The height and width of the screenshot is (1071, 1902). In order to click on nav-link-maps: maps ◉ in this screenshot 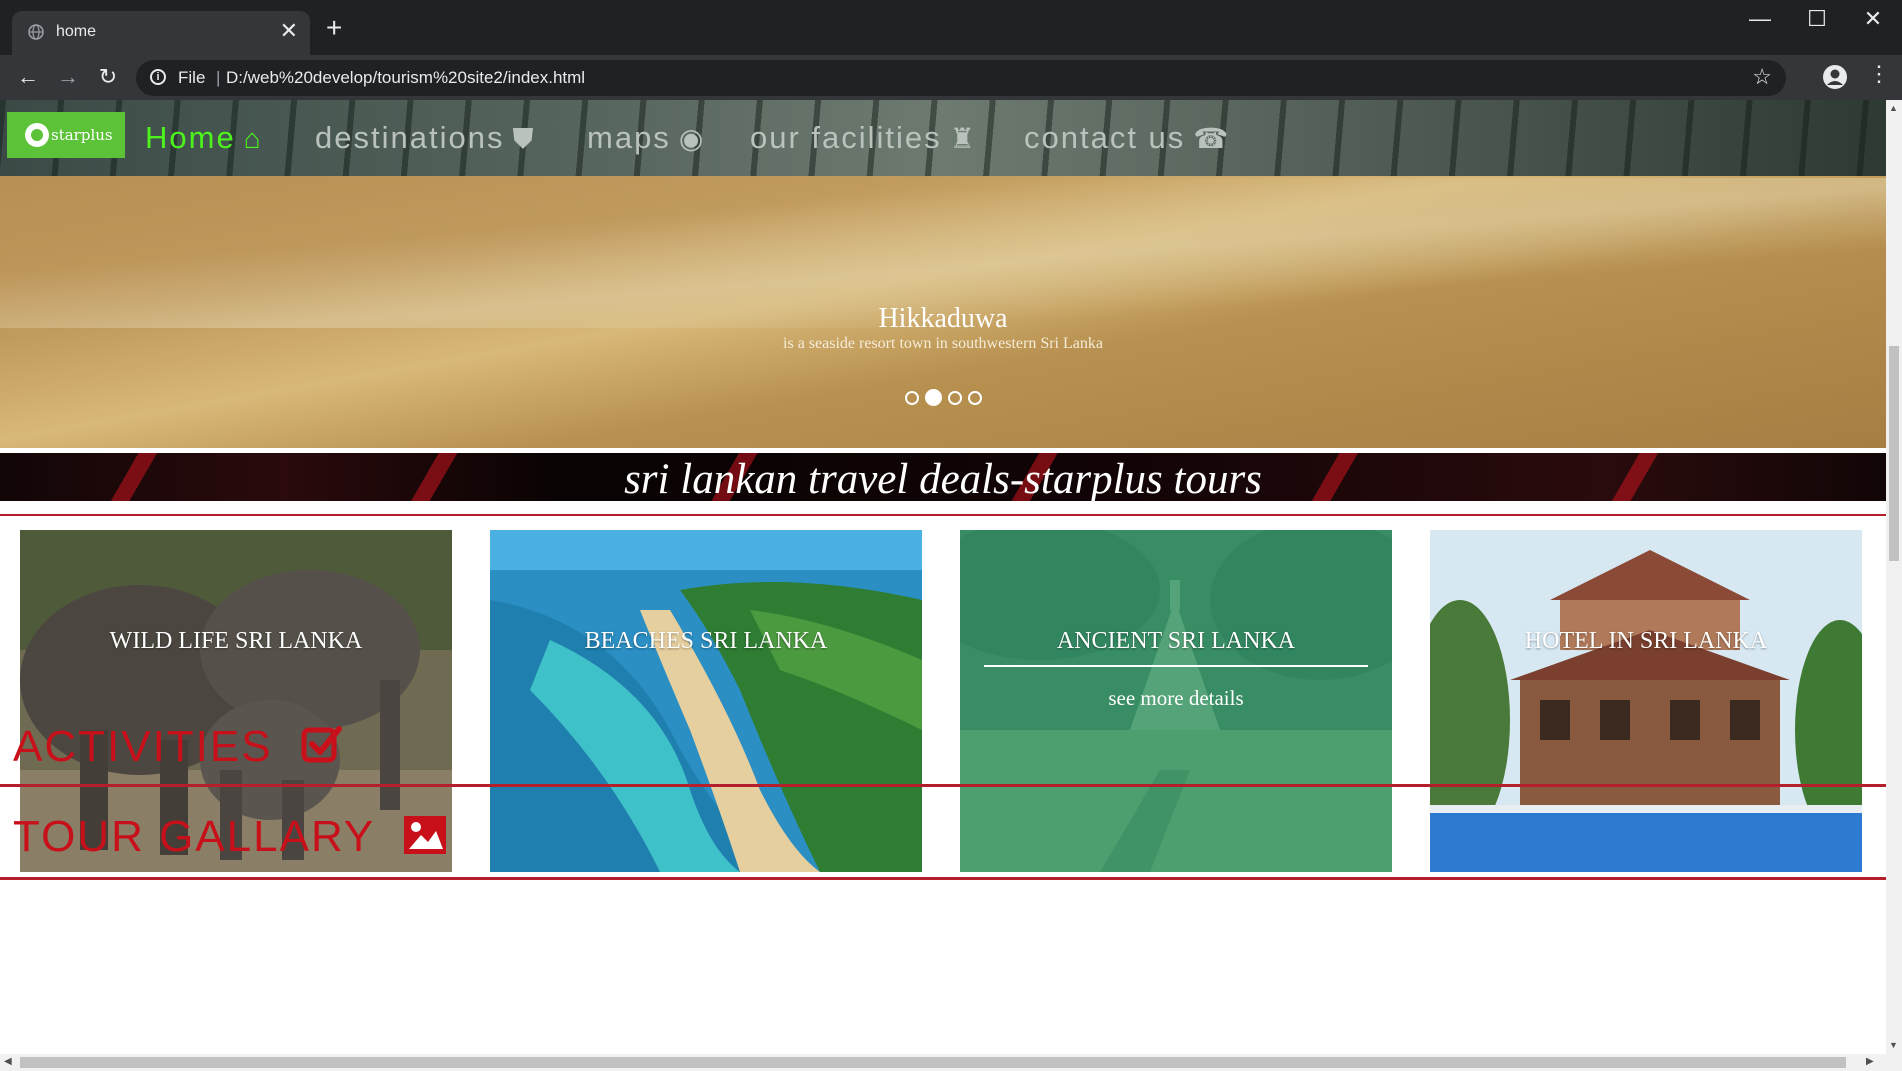, I will do `click(646, 138)`.